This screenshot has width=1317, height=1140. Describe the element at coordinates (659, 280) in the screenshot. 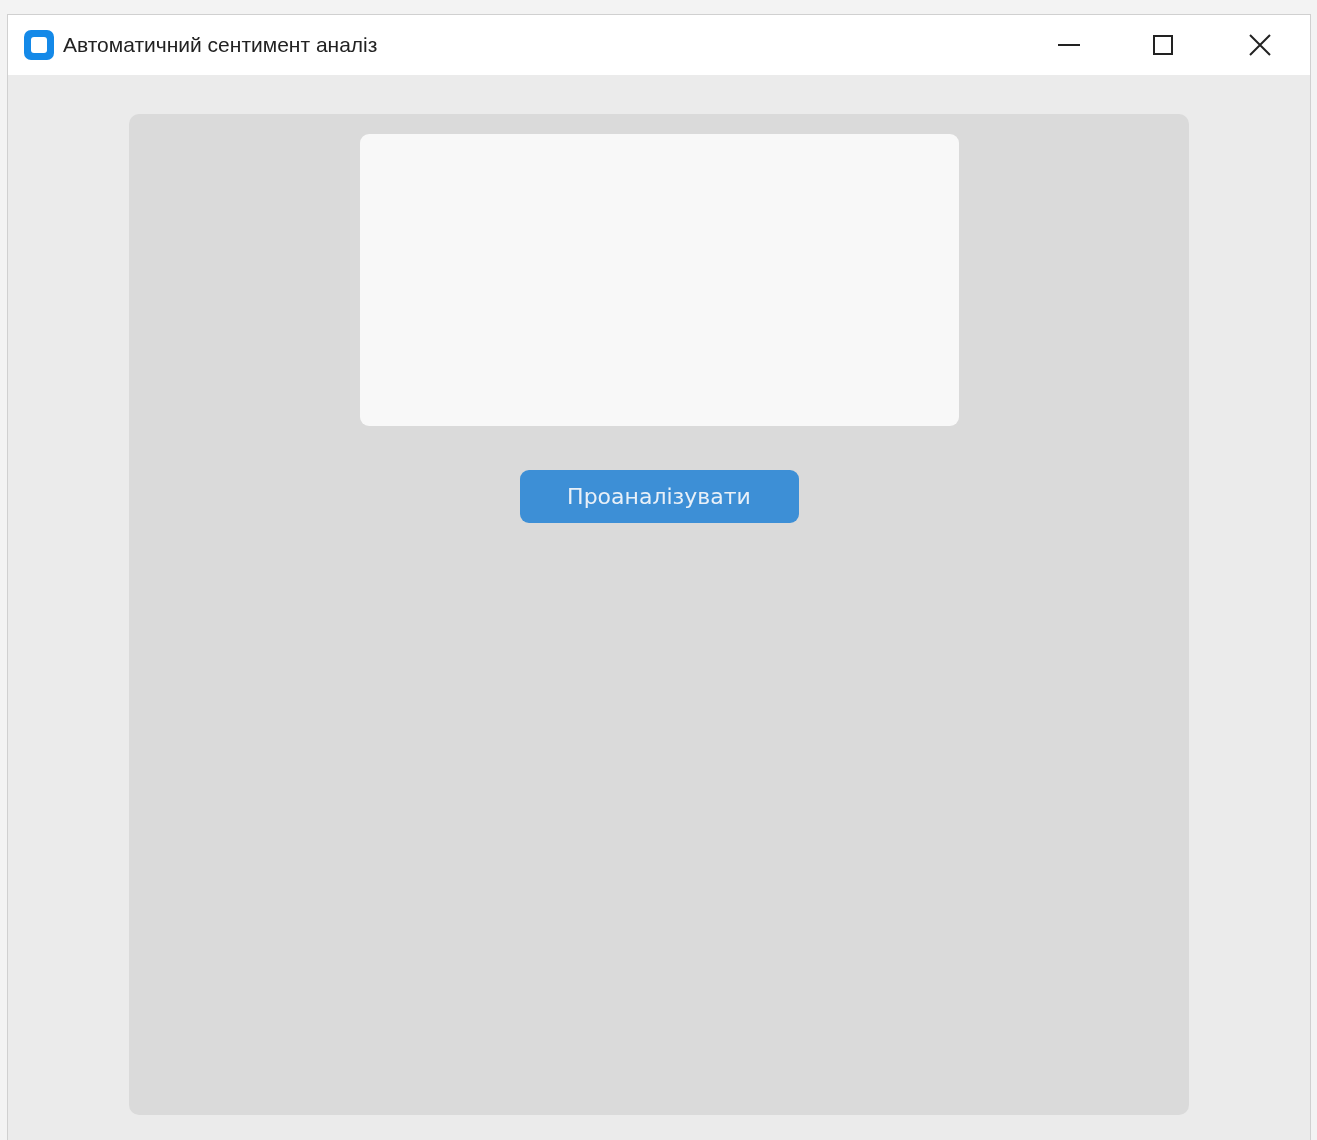

I see `text-input-field` at that location.